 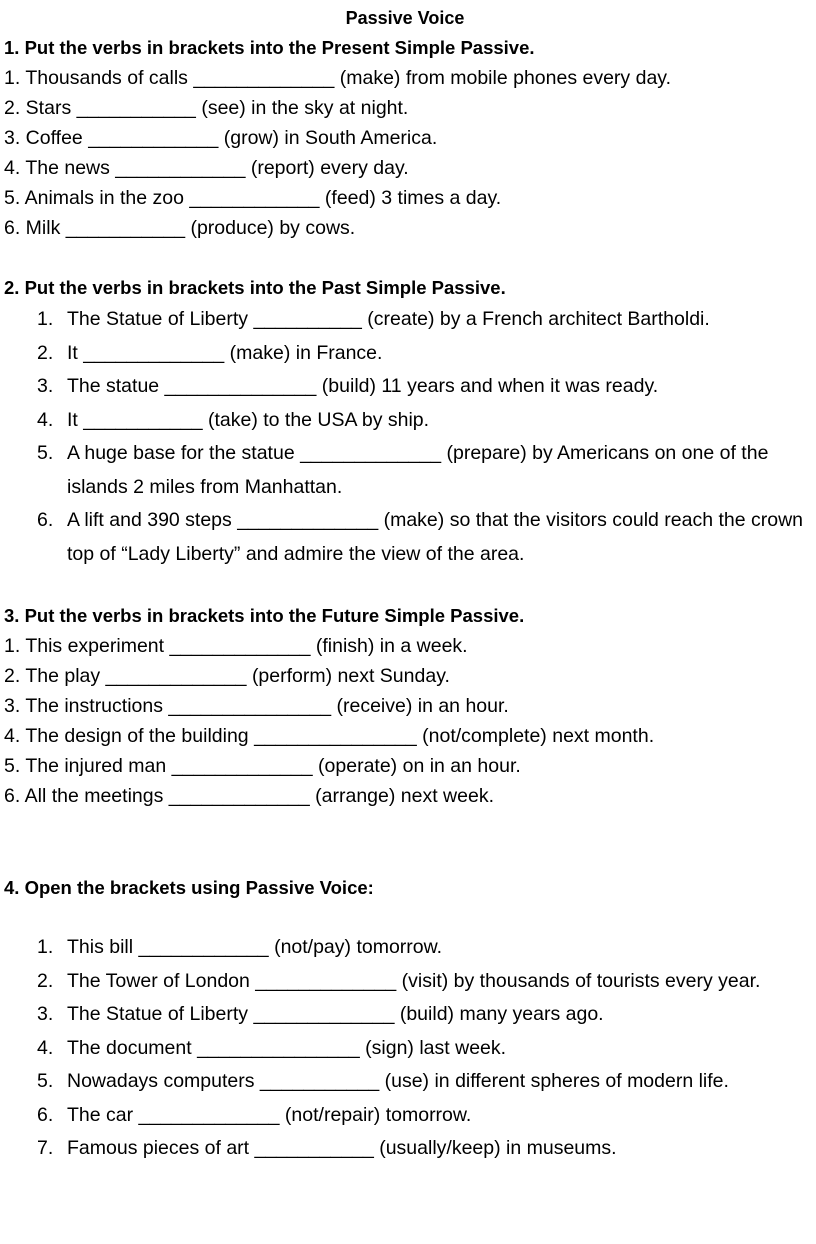 I want to click on page-title: Passive Voice, so click(x=405, y=18).